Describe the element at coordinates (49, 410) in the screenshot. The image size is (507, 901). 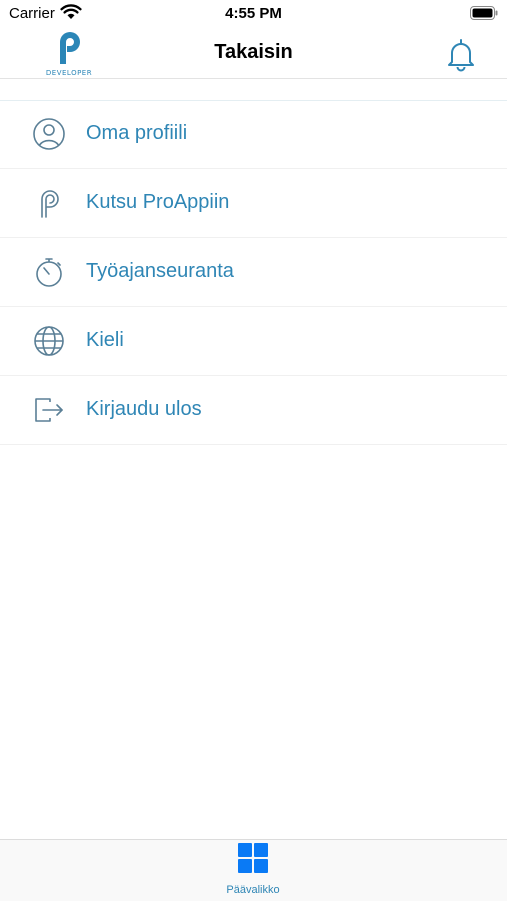
I see `logout-icon` at that location.